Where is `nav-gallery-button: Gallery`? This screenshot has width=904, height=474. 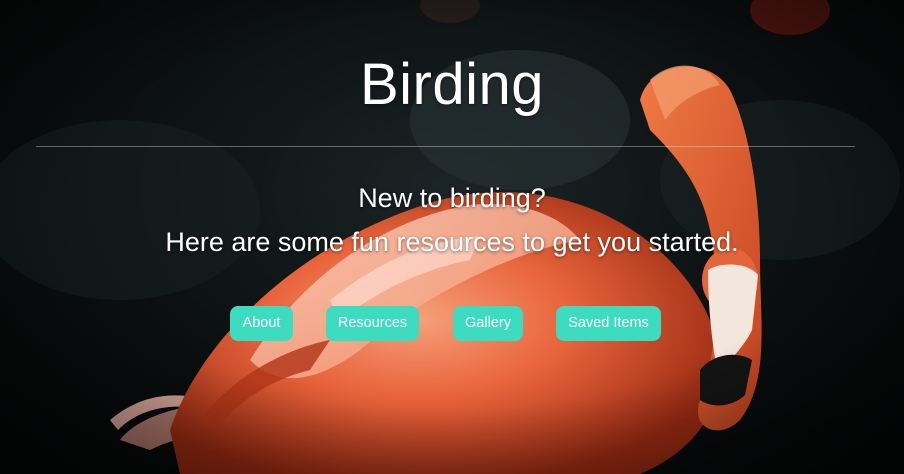
nav-gallery-button: Gallery is located at coordinates (488, 323).